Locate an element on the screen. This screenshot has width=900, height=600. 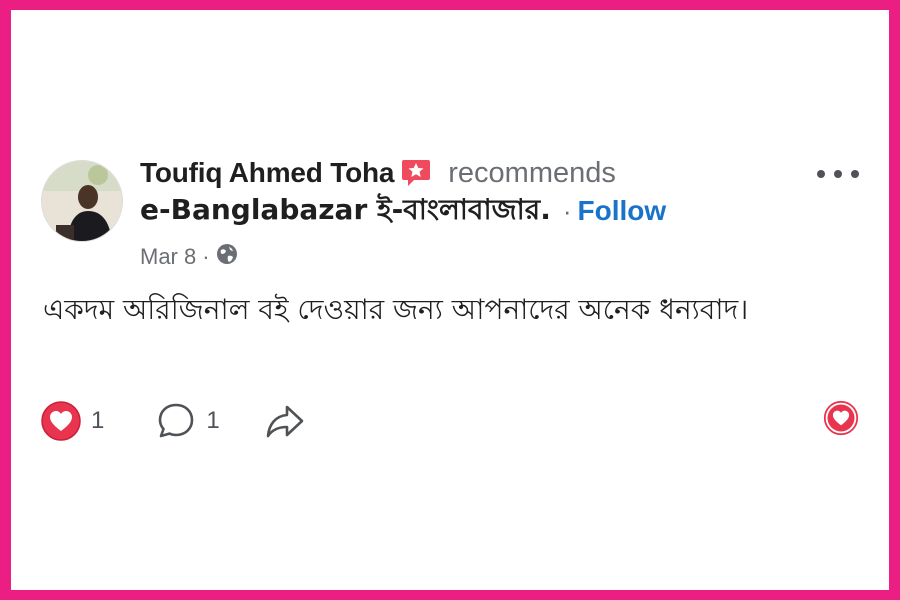
review-header: Toufiq Ahmed Toha recommends is located at coordinates (378, 173).